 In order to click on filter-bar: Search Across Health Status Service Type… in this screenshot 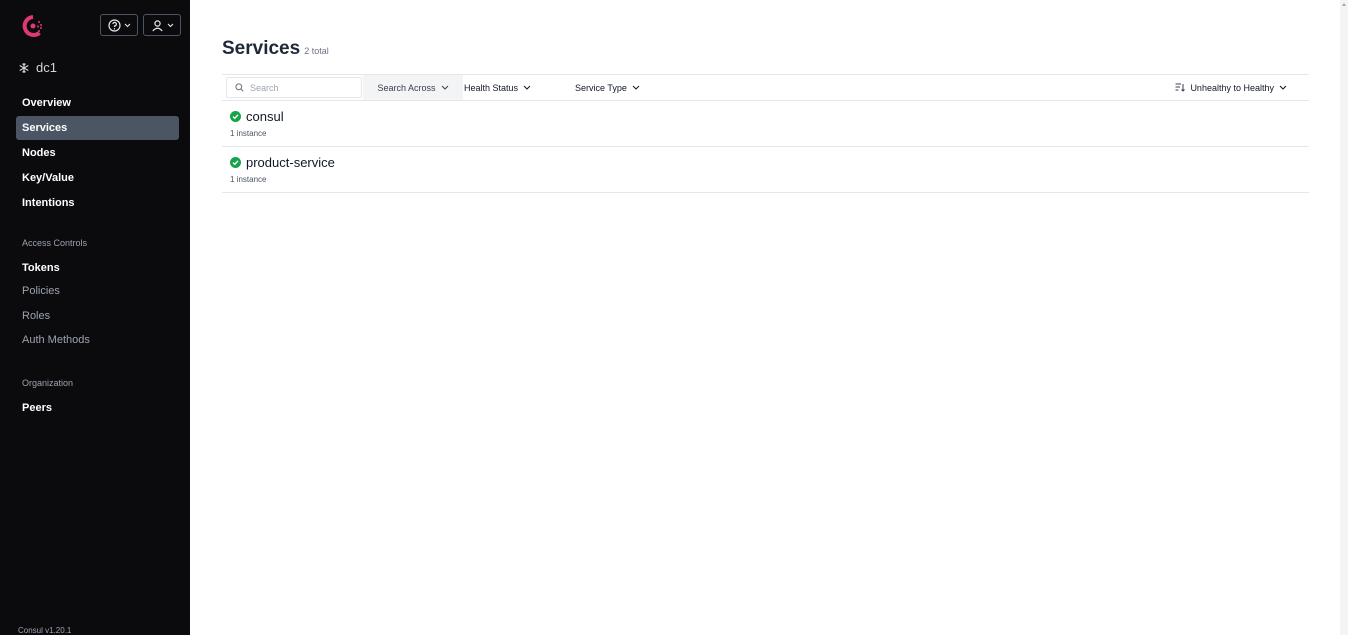, I will do `click(765, 87)`.